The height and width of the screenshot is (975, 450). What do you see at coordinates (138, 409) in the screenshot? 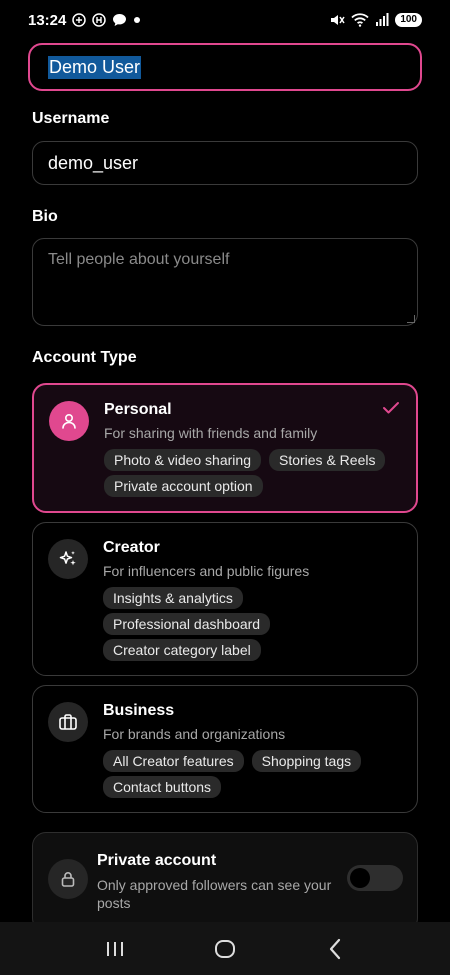
I see `account-type-title: Personal` at bounding box center [138, 409].